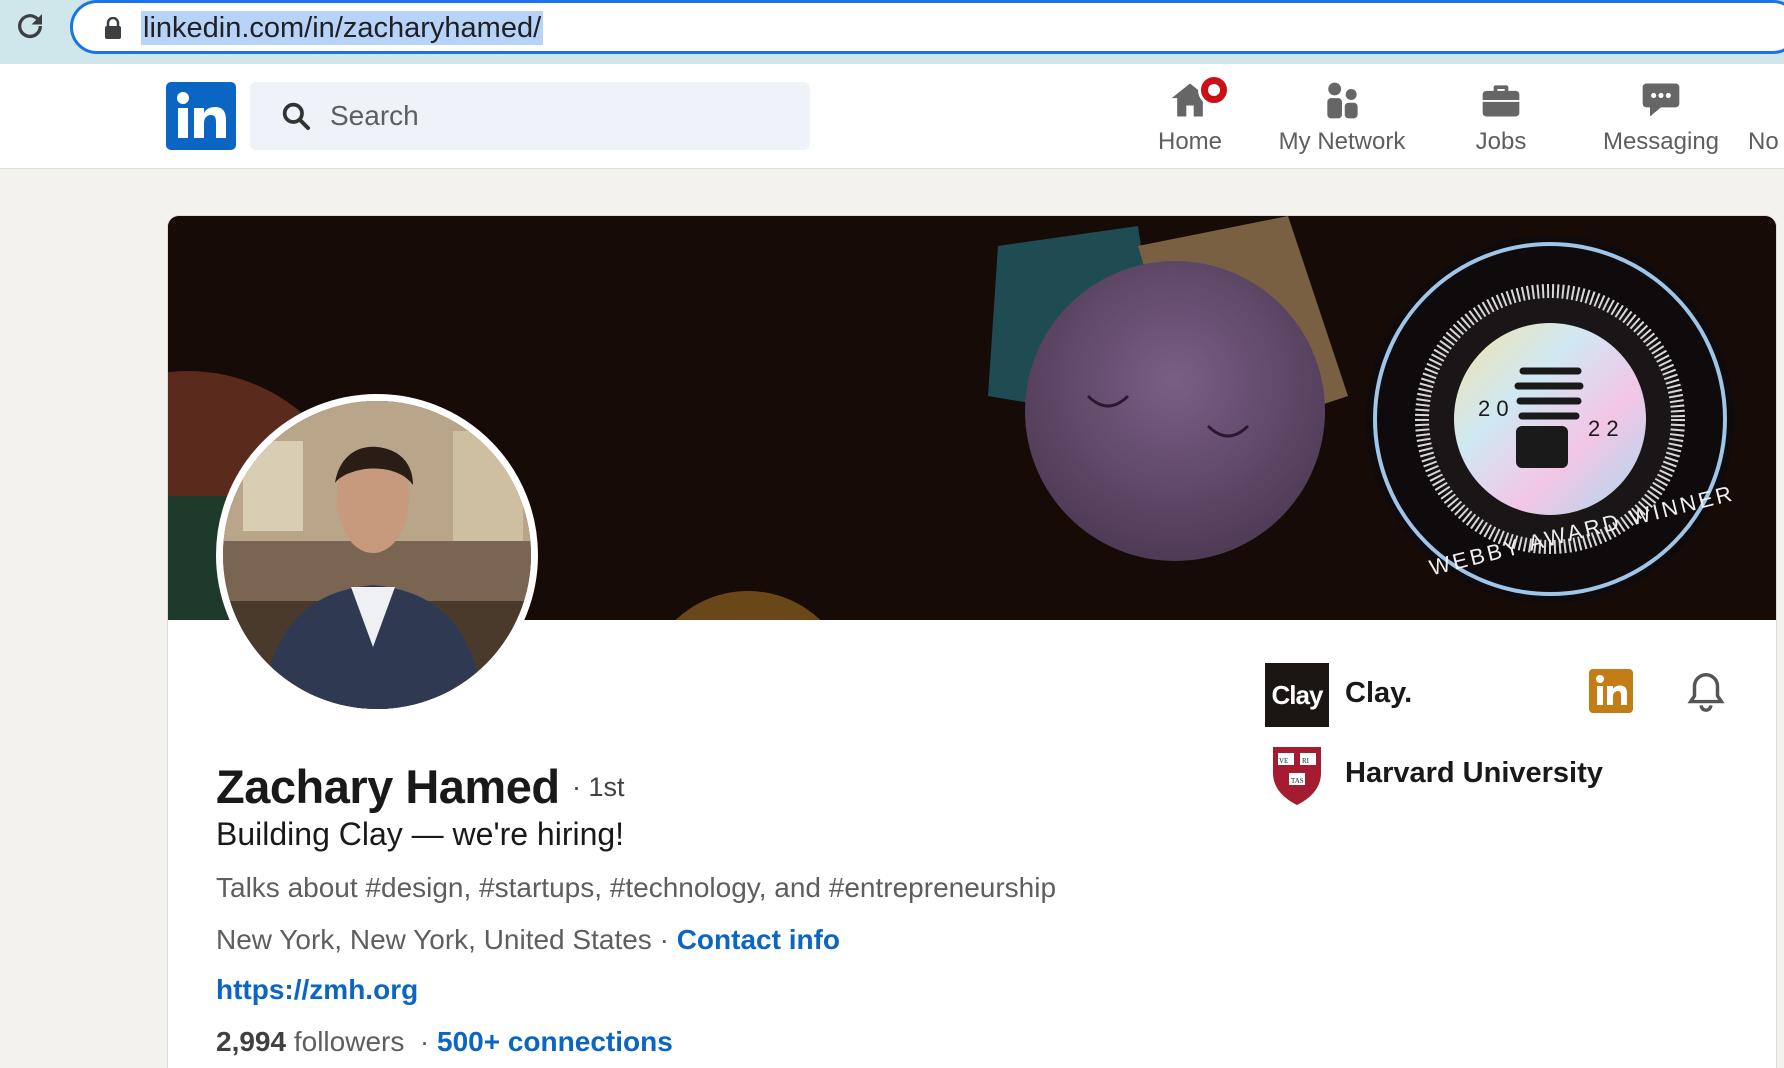 The width and height of the screenshot is (1784, 1068). What do you see at coordinates (1501, 141) in the screenshot?
I see `nav-jobs-label: Jobs` at bounding box center [1501, 141].